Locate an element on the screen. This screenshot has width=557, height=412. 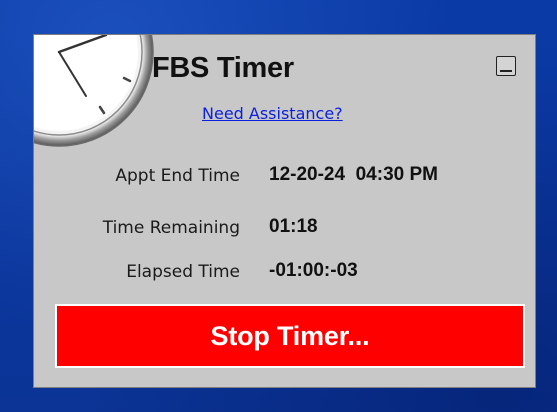
time-remaining-label: Time Remaining is located at coordinates (171, 228).